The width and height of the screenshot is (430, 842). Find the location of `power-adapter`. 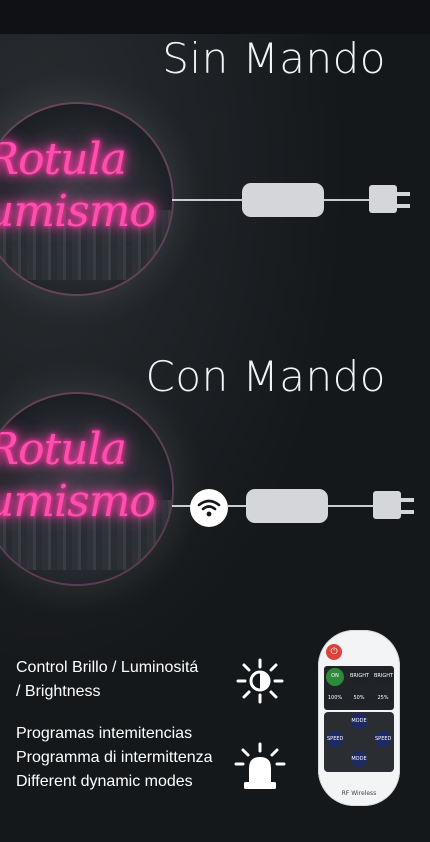

power-adapter is located at coordinates (283, 200).